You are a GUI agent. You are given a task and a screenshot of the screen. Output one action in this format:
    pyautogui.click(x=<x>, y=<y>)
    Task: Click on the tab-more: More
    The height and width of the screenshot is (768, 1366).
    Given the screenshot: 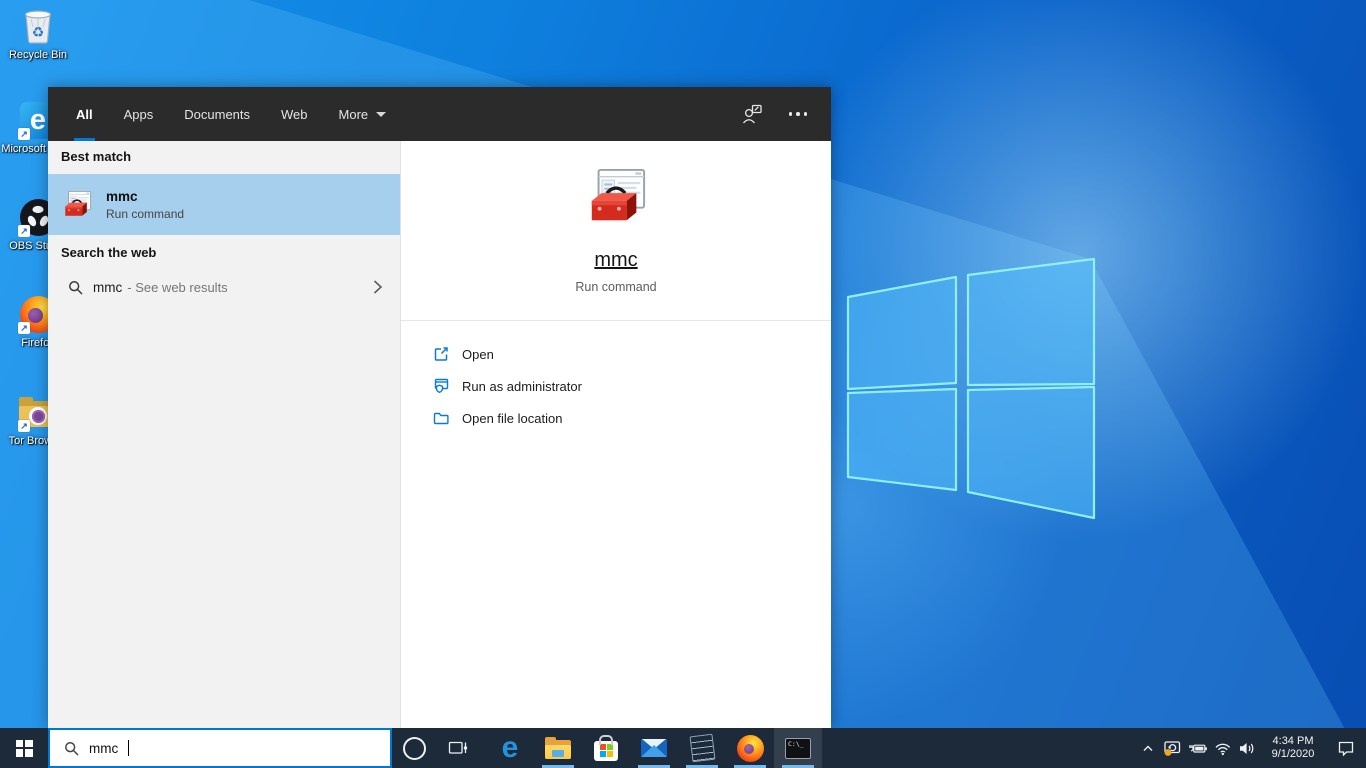 What is the action you would take?
    pyautogui.click(x=363, y=114)
    